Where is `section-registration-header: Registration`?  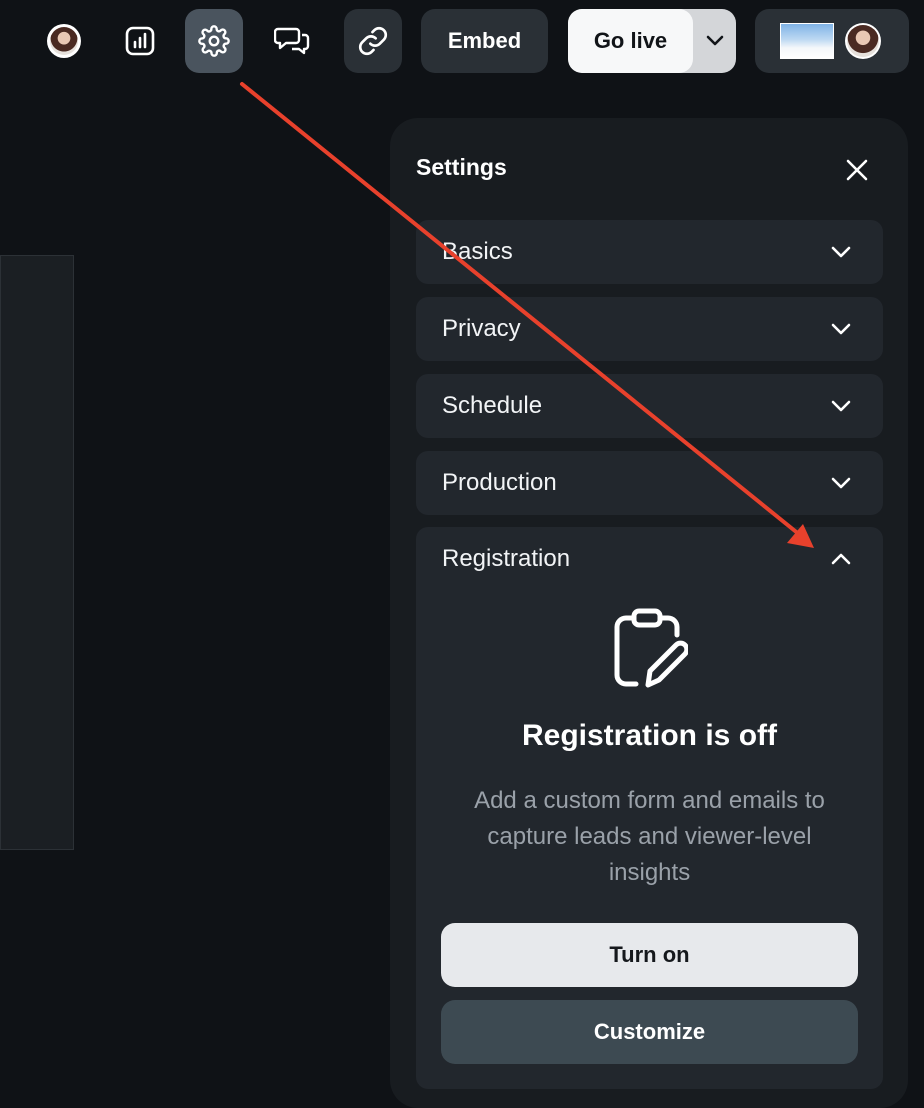 section-registration-header: Registration is located at coordinates (649, 559).